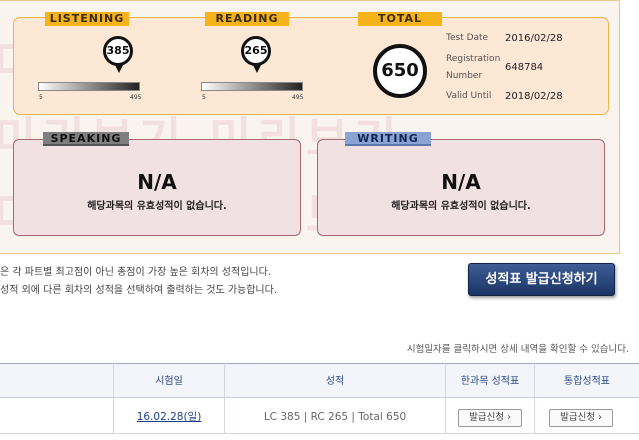 The height and width of the screenshot is (440, 639). I want to click on table-row-score: LC 385 | RC 265 | Total 650, so click(335, 417).